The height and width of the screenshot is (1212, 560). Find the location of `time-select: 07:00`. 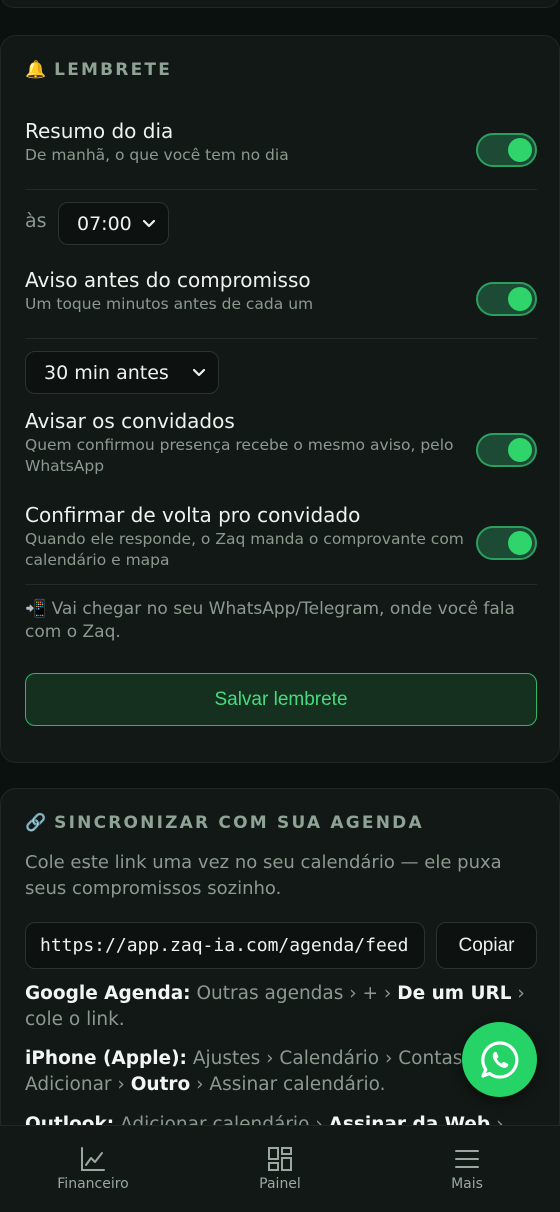

time-select: 07:00 is located at coordinates (113, 223).